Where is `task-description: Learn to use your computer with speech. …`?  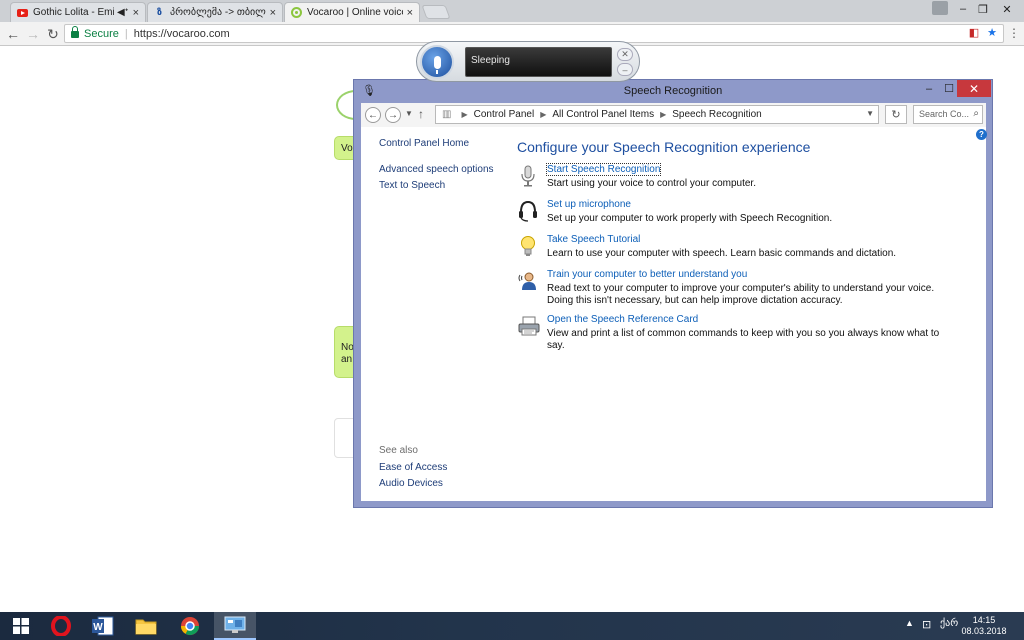
task-description: Learn to use your computer with speech. … is located at coordinates (722, 253).